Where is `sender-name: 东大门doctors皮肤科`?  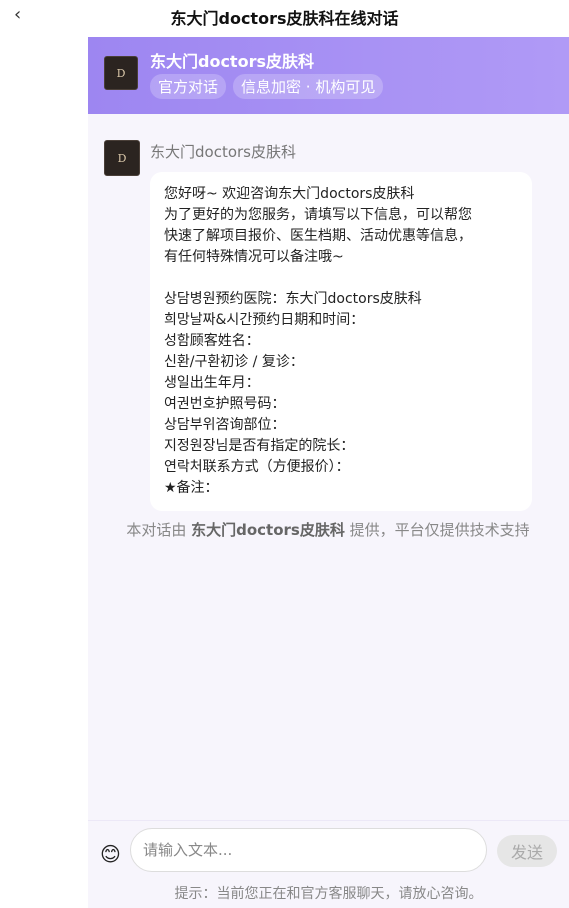 sender-name: 东大门doctors皮肤科 is located at coordinates (223, 152).